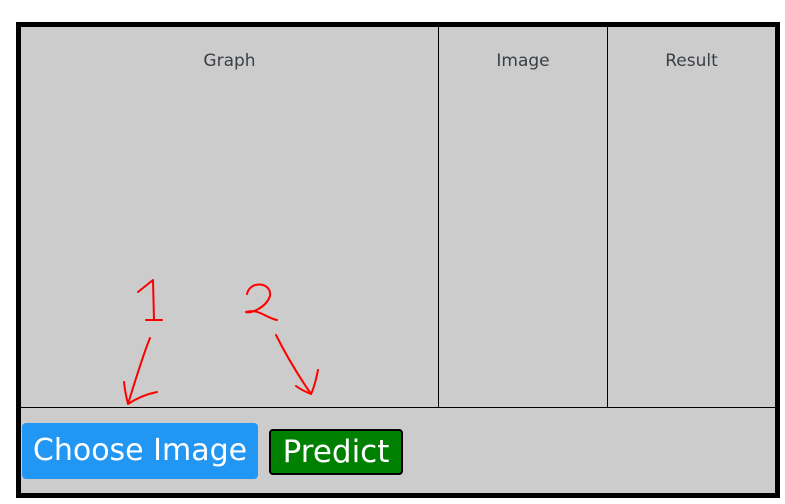 Image resolution: width=785 pixels, height=504 pixels. I want to click on image-panel-title: Image, so click(523, 61).